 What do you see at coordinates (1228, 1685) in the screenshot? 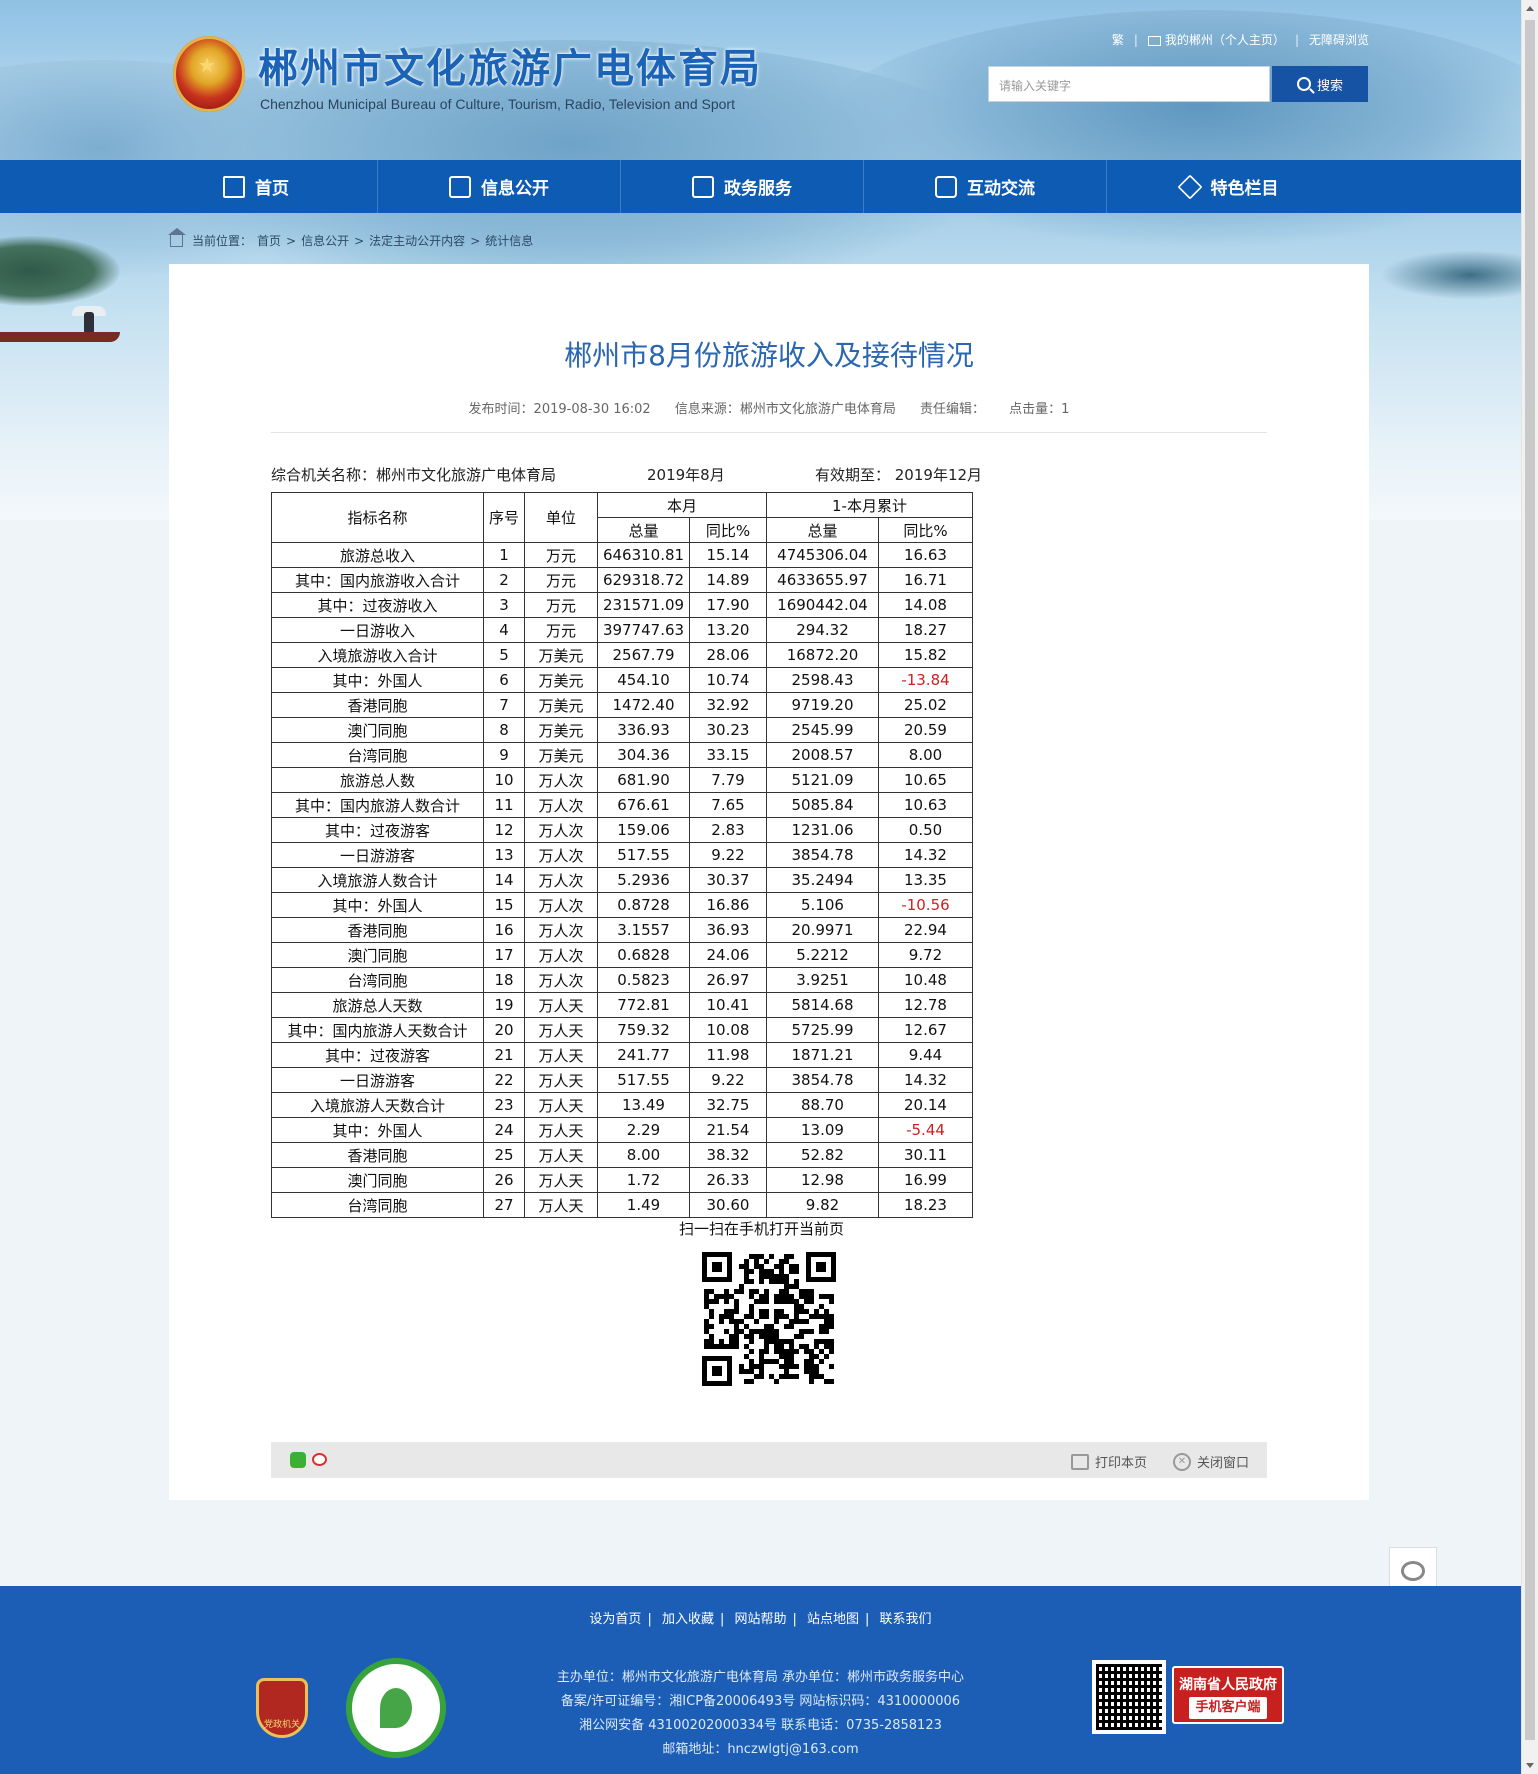
I see `app-title: 湖南省人民政府` at bounding box center [1228, 1685].